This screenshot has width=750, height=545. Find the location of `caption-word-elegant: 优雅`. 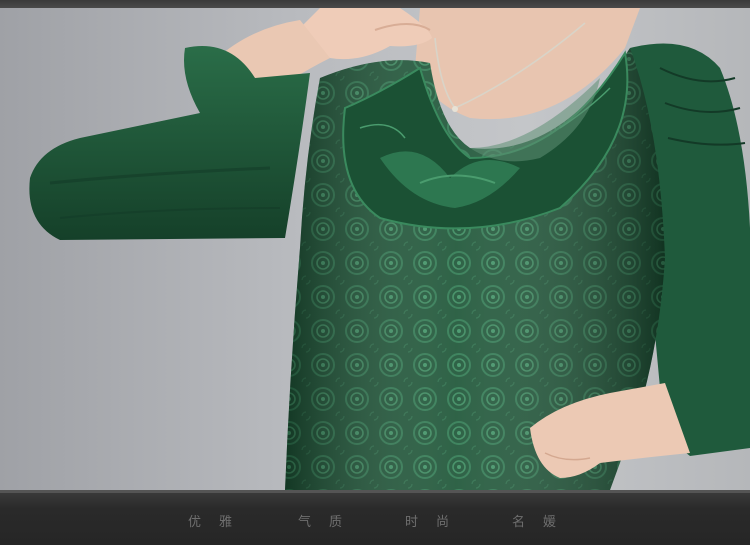

caption-word-elegant: 优雅 is located at coordinates (219, 522).